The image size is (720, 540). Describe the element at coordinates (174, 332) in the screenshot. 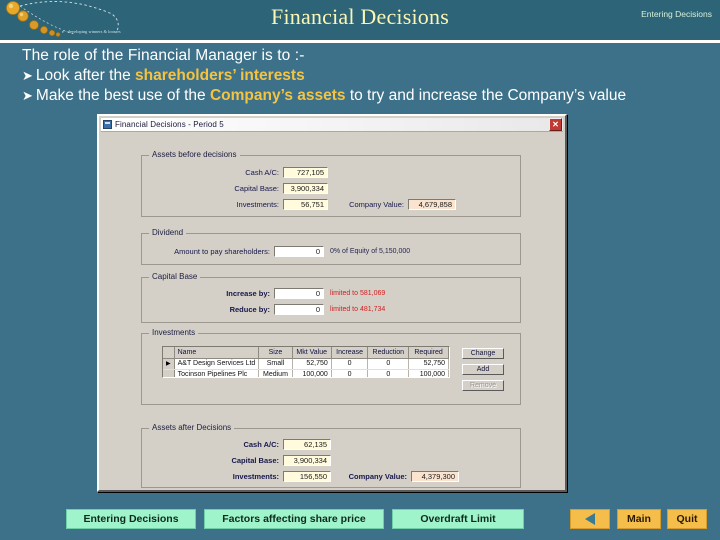

I see `group-label-investments: Investments` at that location.